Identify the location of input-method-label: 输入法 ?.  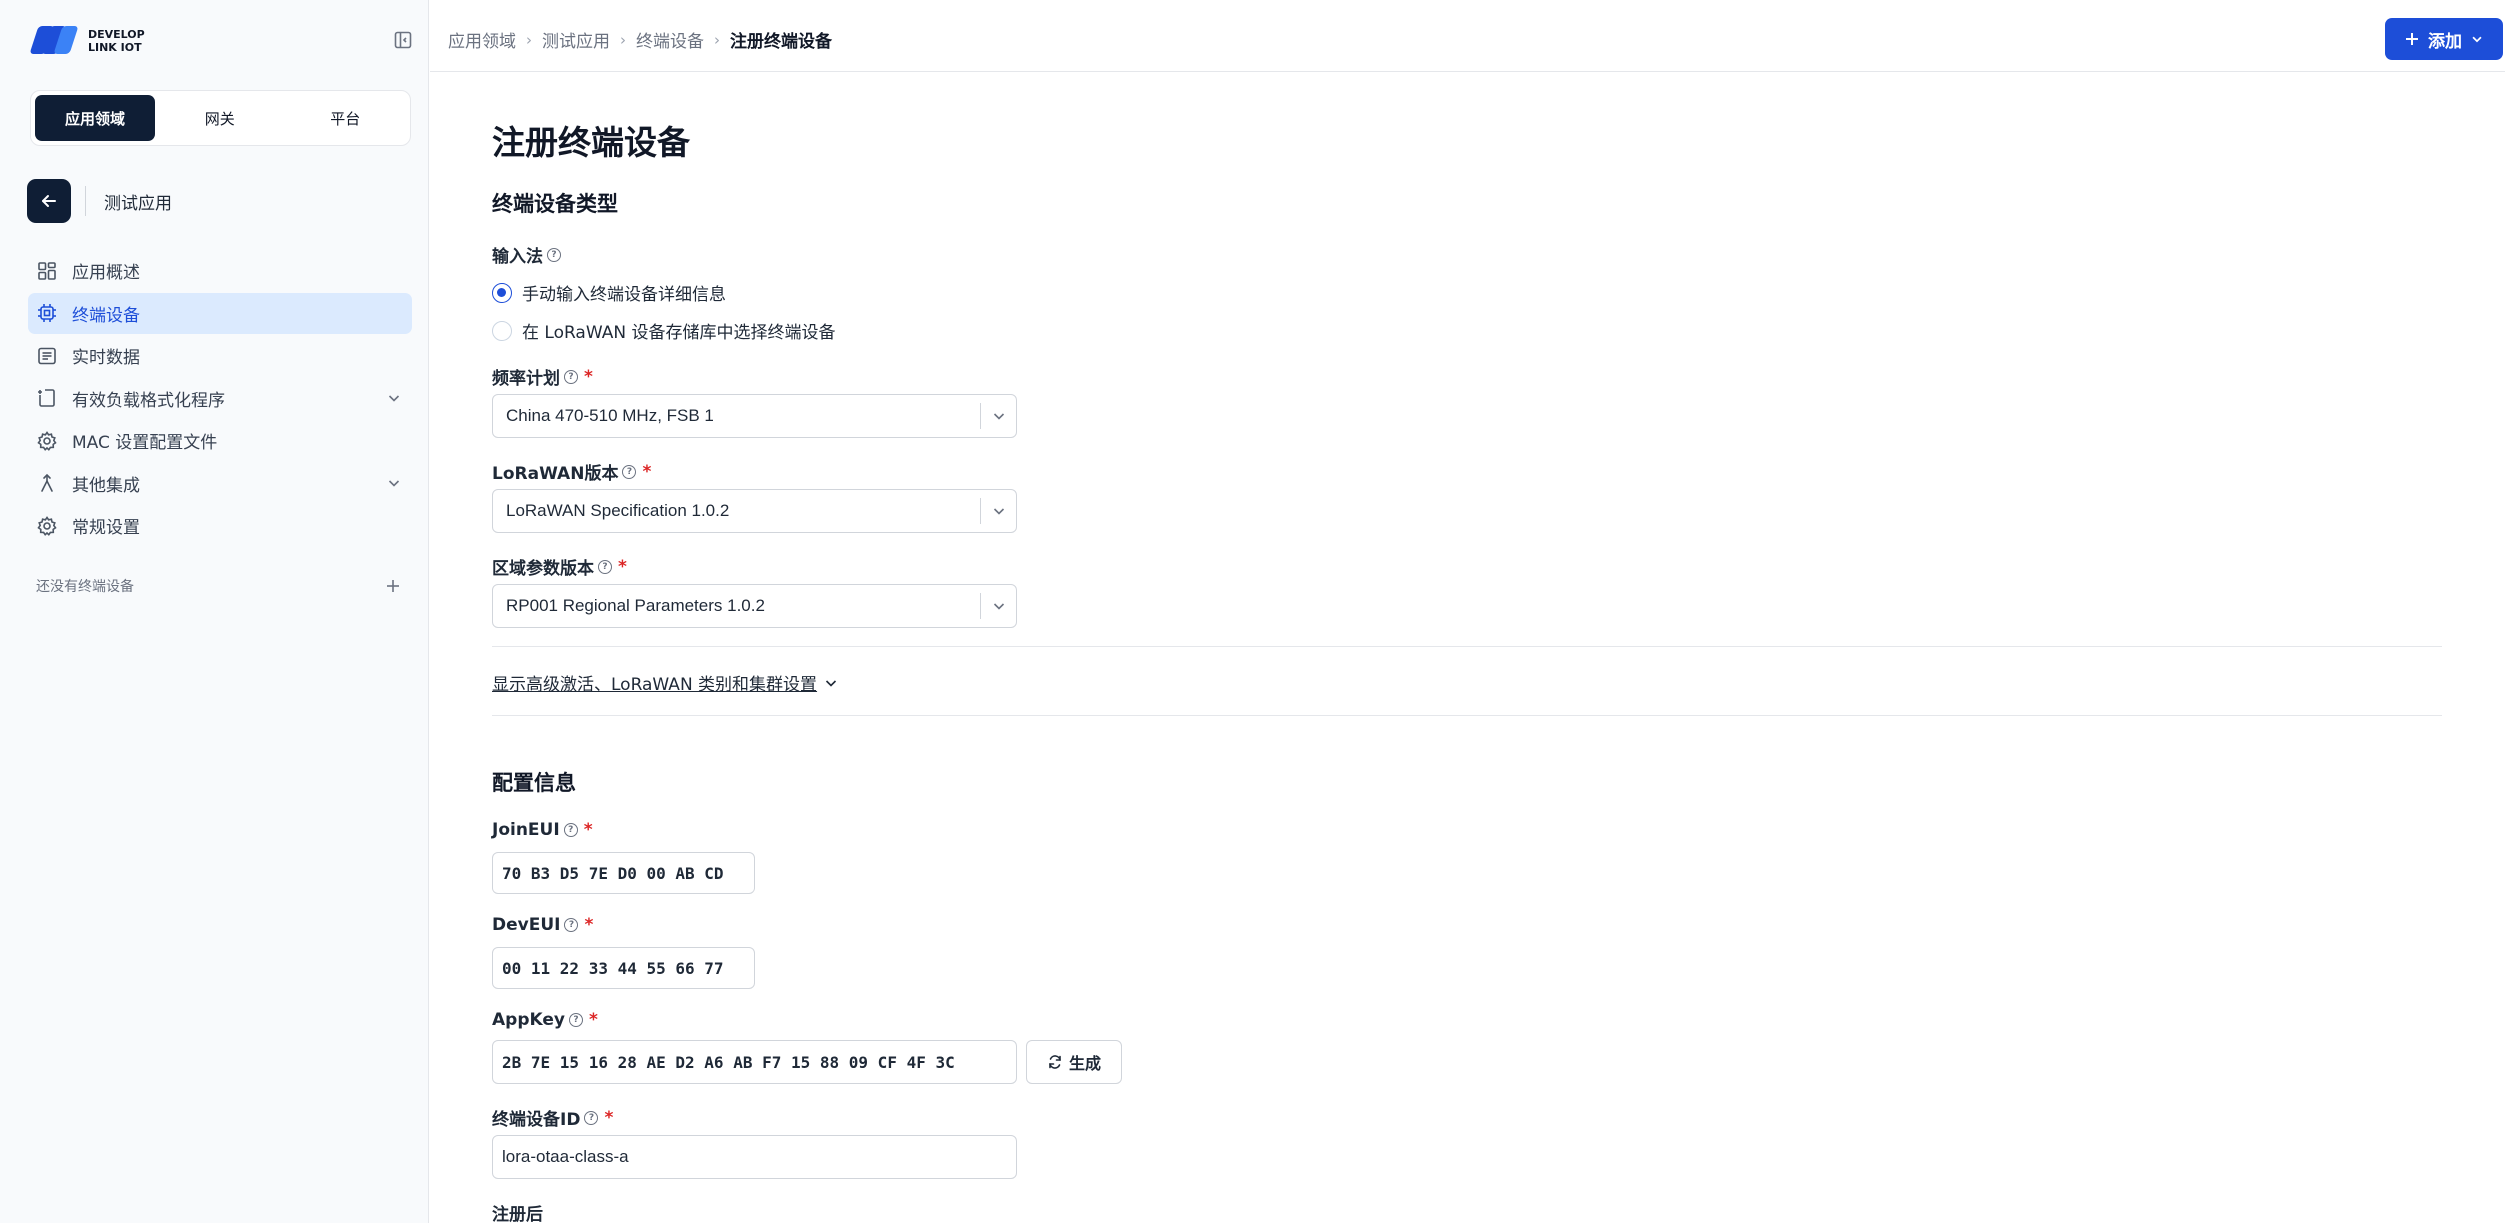
(526, 254).